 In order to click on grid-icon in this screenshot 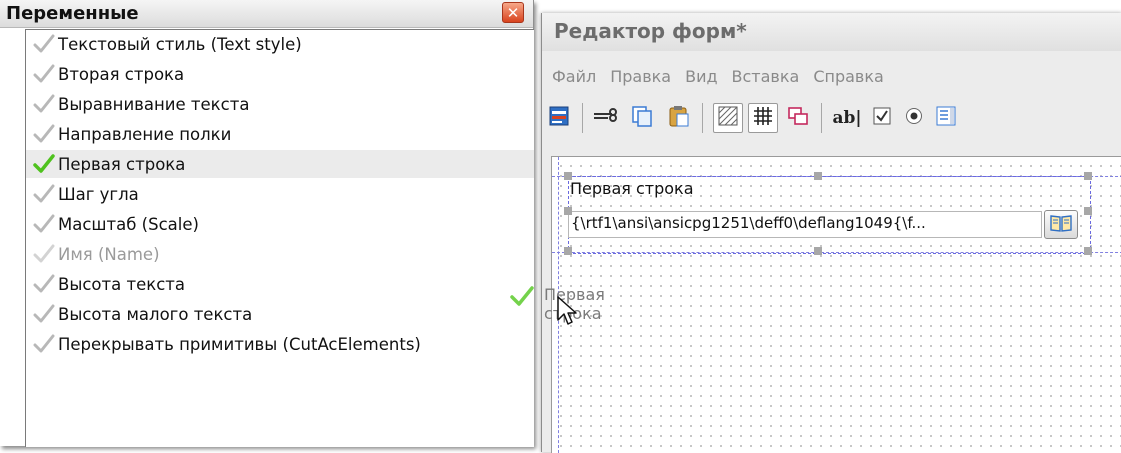, I will do `click(763, 118)`.